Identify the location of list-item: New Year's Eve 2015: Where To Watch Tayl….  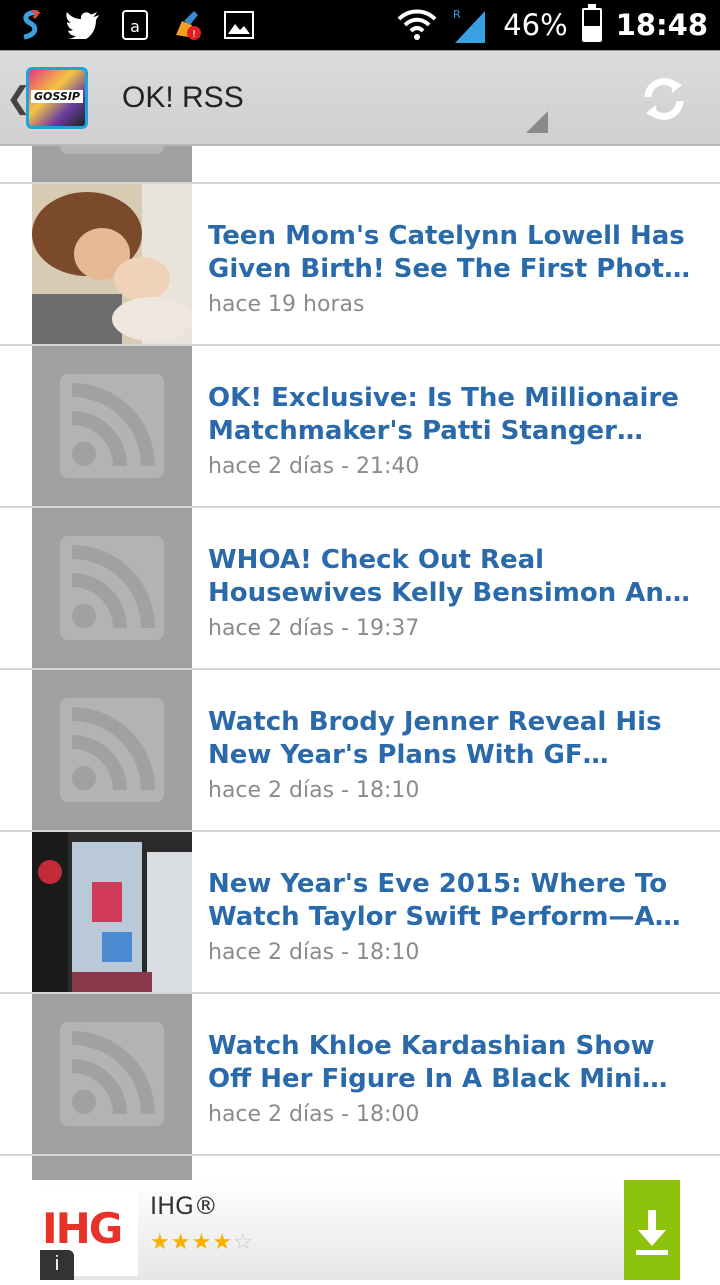
(360, 913).